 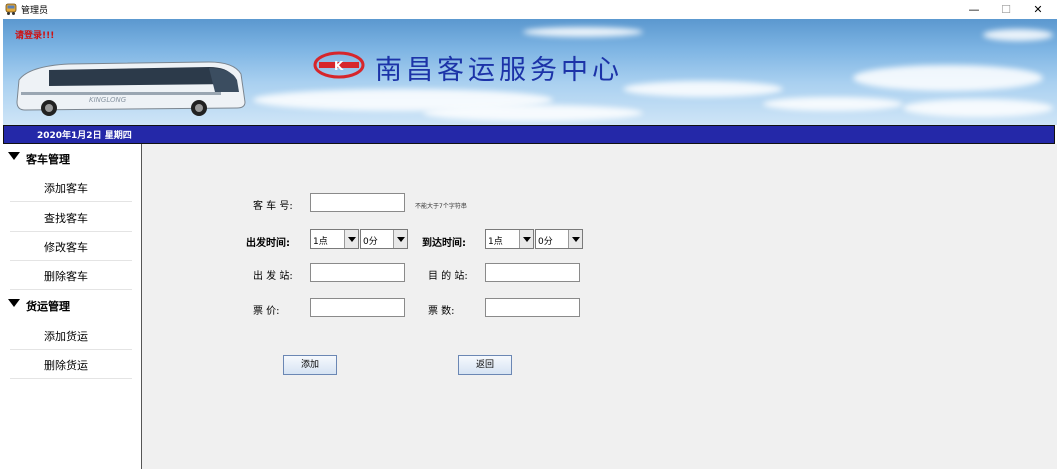 What do you see at coordinates (357, 307) in the screenshot?
I see `price-input` at bounding box center [357, 307].